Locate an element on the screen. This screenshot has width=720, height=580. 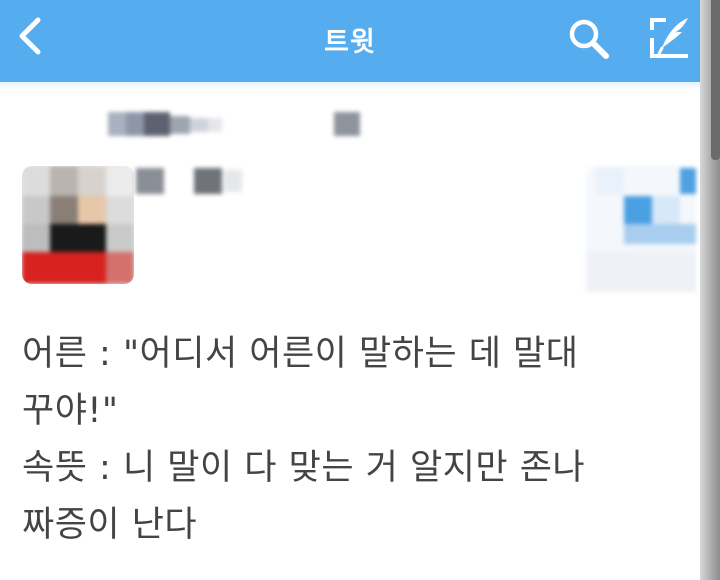
blurred-handle is located at coordinates (348, 125).